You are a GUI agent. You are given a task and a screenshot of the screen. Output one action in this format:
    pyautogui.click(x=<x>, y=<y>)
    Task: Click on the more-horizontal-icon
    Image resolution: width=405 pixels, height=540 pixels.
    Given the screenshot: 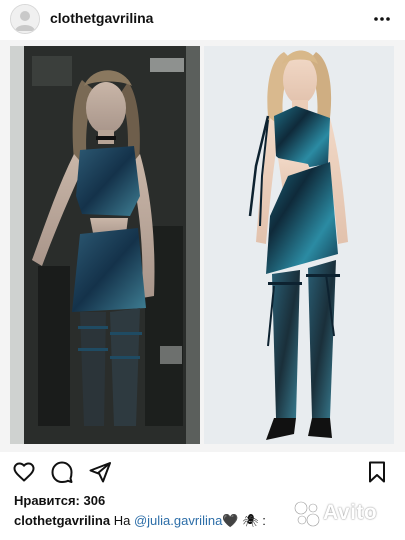 What is the action you would take?
    pyautogui.click(x=382, y=19)
    